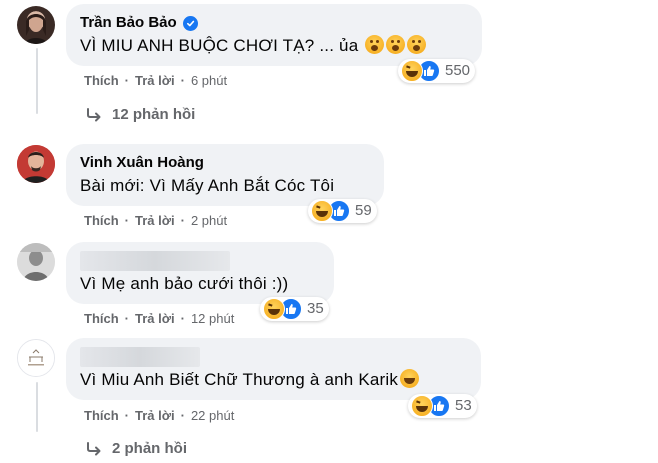 The image size is (658, 463). What do you see at coordinates (128, 23) in the screenshot?
I see `author-name: Trần Bảo Bảo` at bounding box center [128, 23].